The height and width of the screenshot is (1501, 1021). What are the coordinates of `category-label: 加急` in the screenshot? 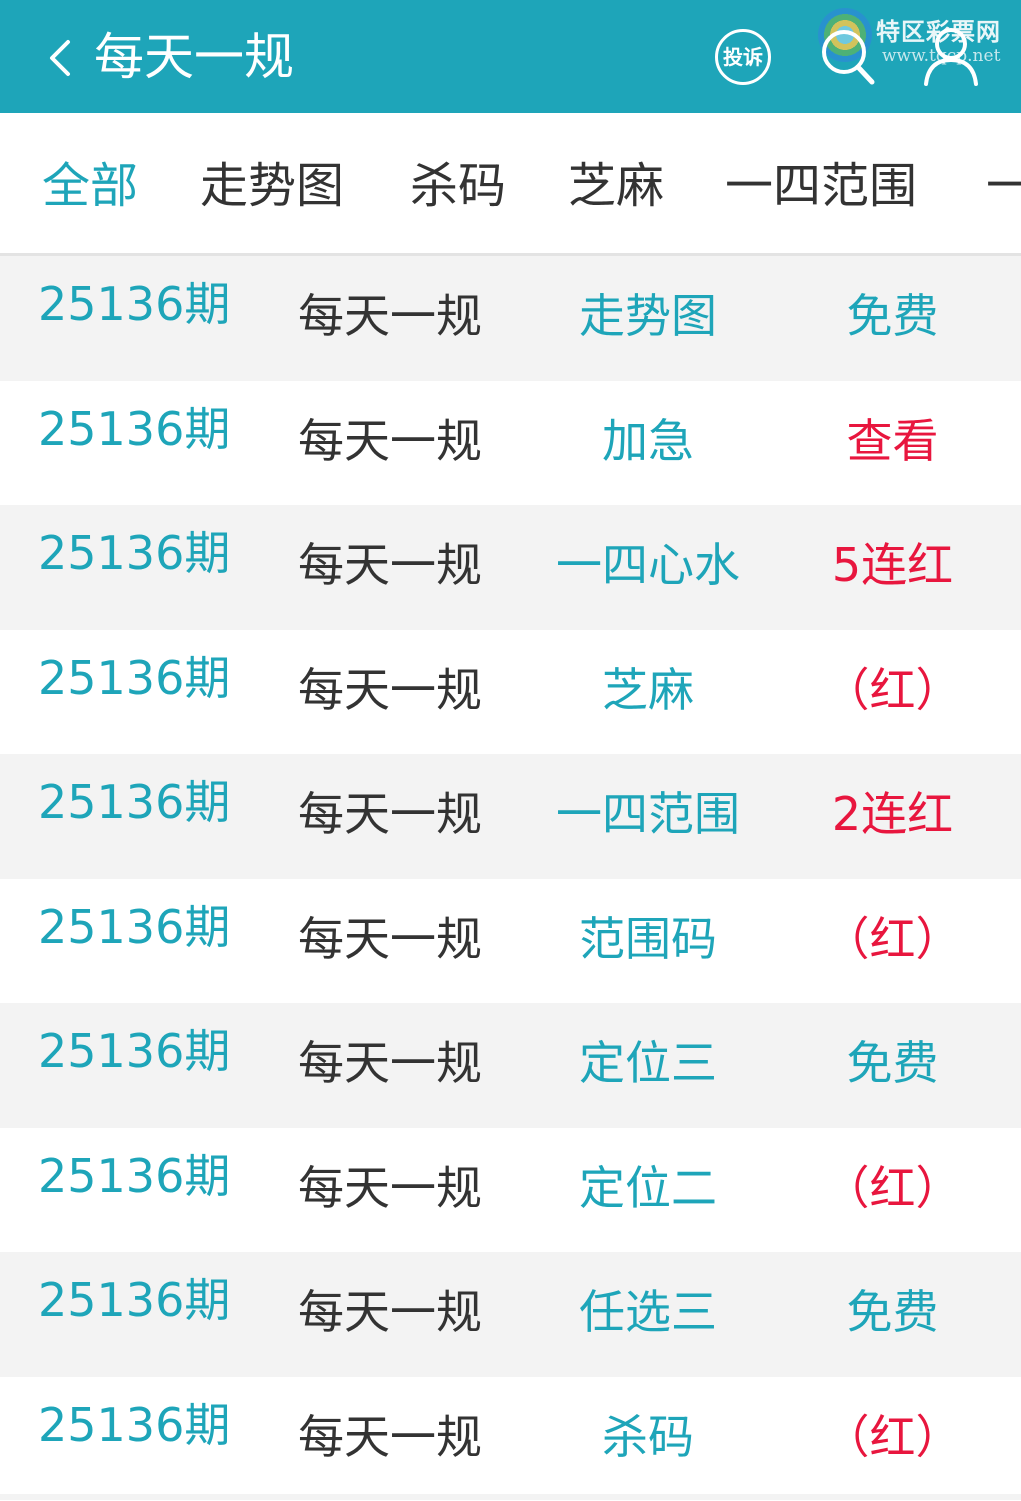 It's located at (648, 441).